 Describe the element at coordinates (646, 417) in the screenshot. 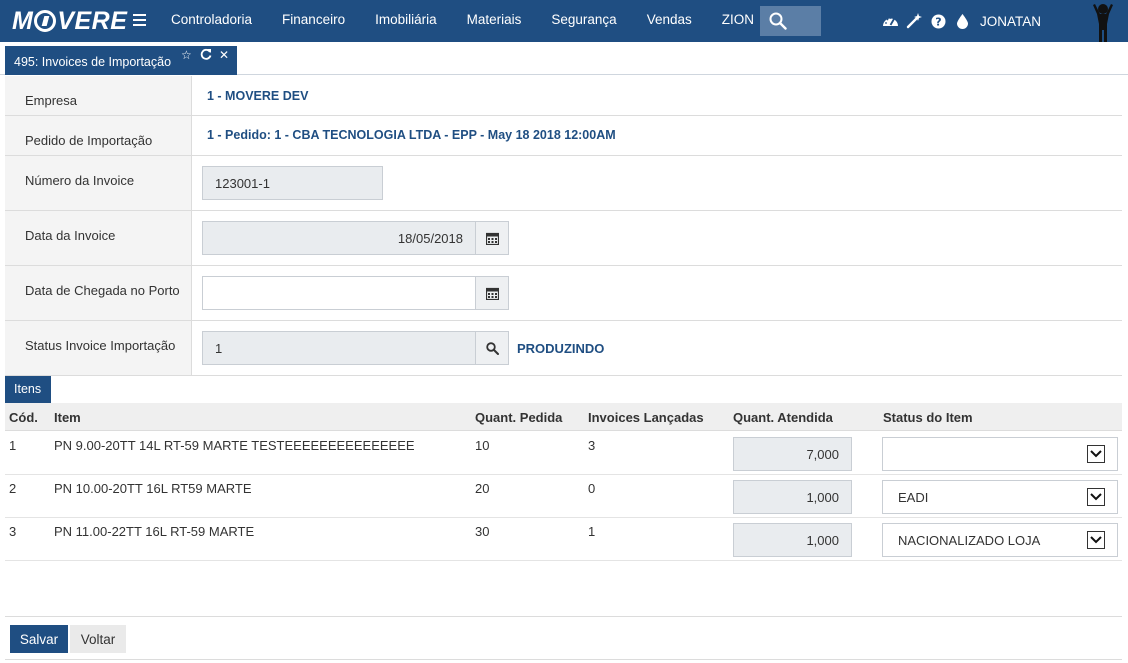

I see `header-invoices-lancadas: Invoices Lançadas` at that location.